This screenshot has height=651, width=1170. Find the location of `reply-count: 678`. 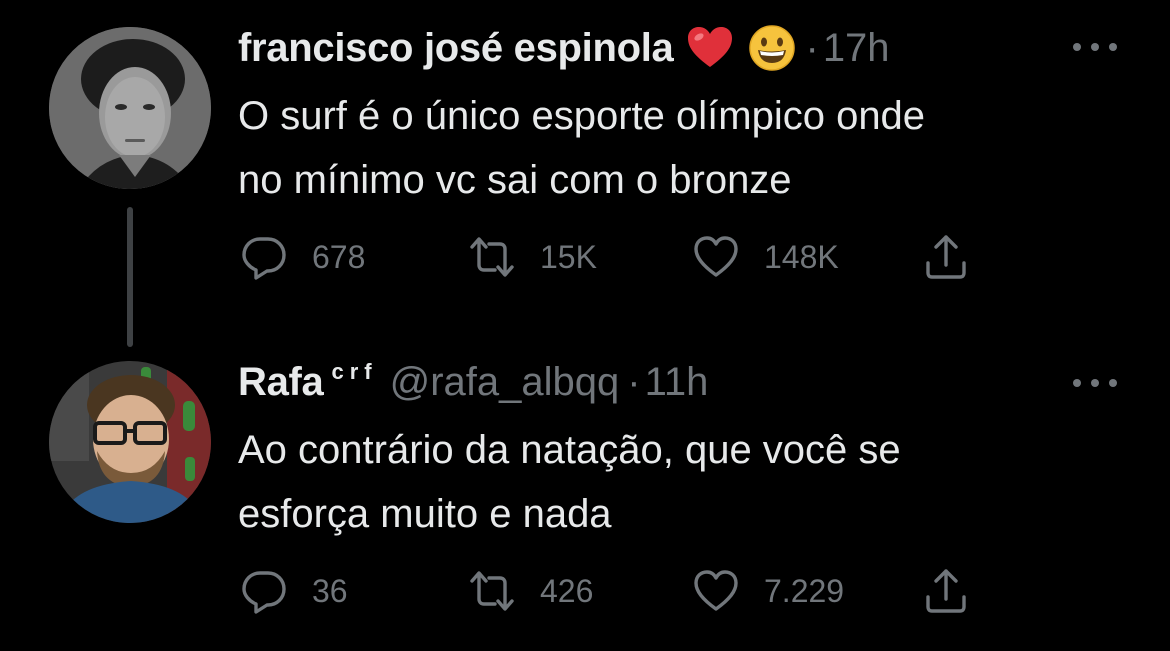

reply-count: 678 is located at coordinates (339, 256).